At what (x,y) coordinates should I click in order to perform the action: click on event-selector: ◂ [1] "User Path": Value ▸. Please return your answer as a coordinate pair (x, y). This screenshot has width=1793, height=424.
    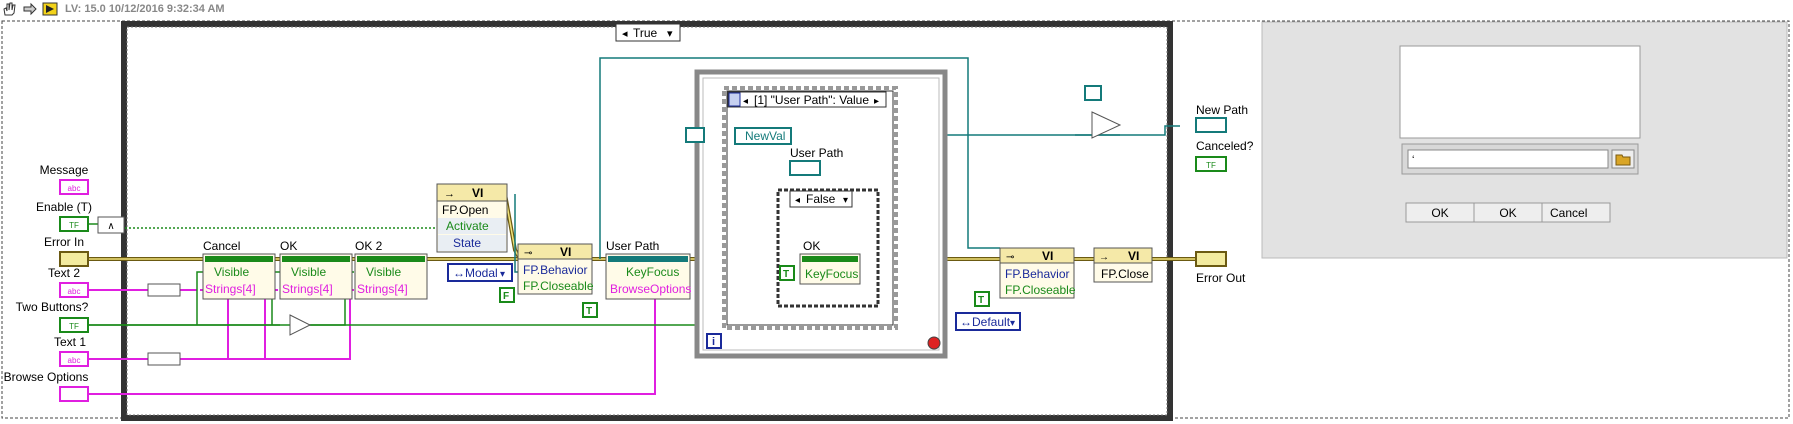
    Looking at the image, I should click on (807, 99).